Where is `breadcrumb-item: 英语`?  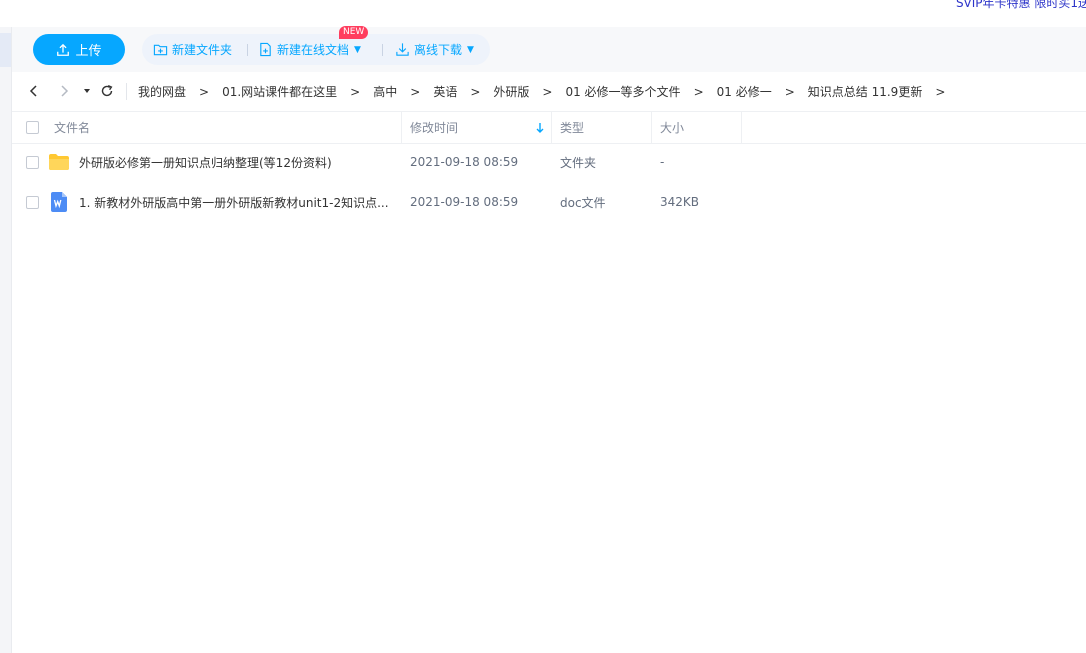
breadcrumb-item: 英语 is located at coordinates (445, 91).